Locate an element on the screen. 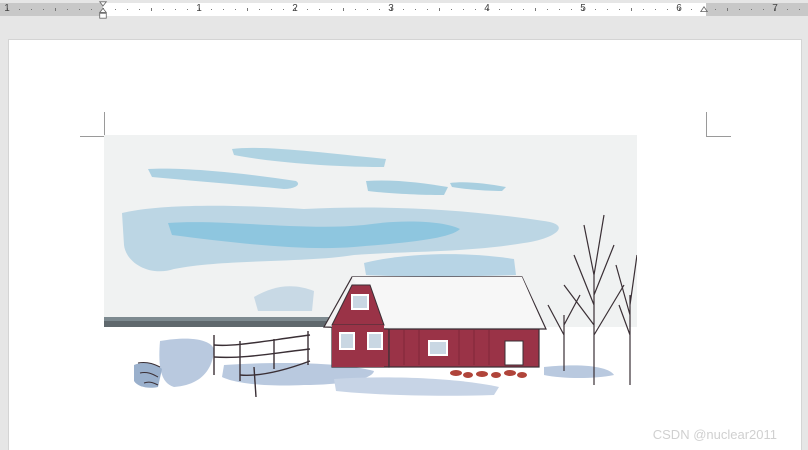  watermark-text: CSDN @nuclear2011 is located at coordinates (714, 434).